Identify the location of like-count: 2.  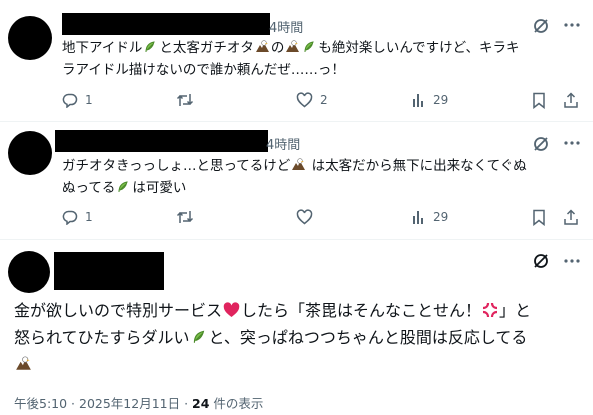
(324, 100).